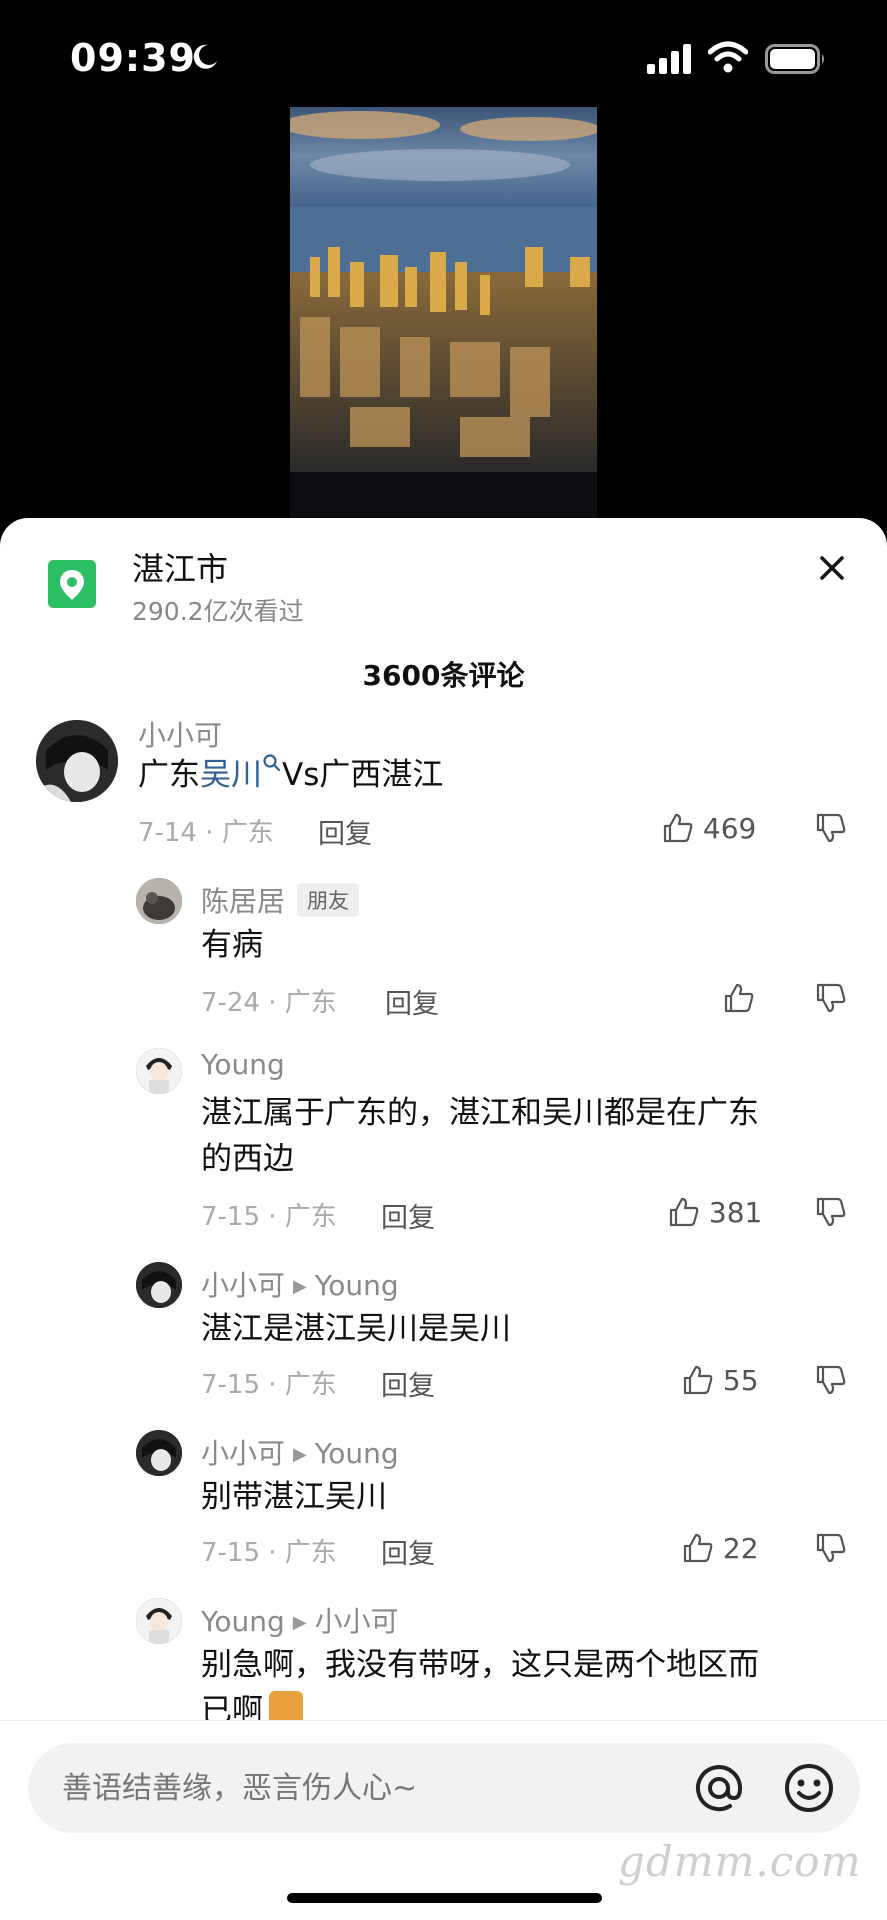  I want to click on location-views: 290.2亿次看过, so click(218, 611).